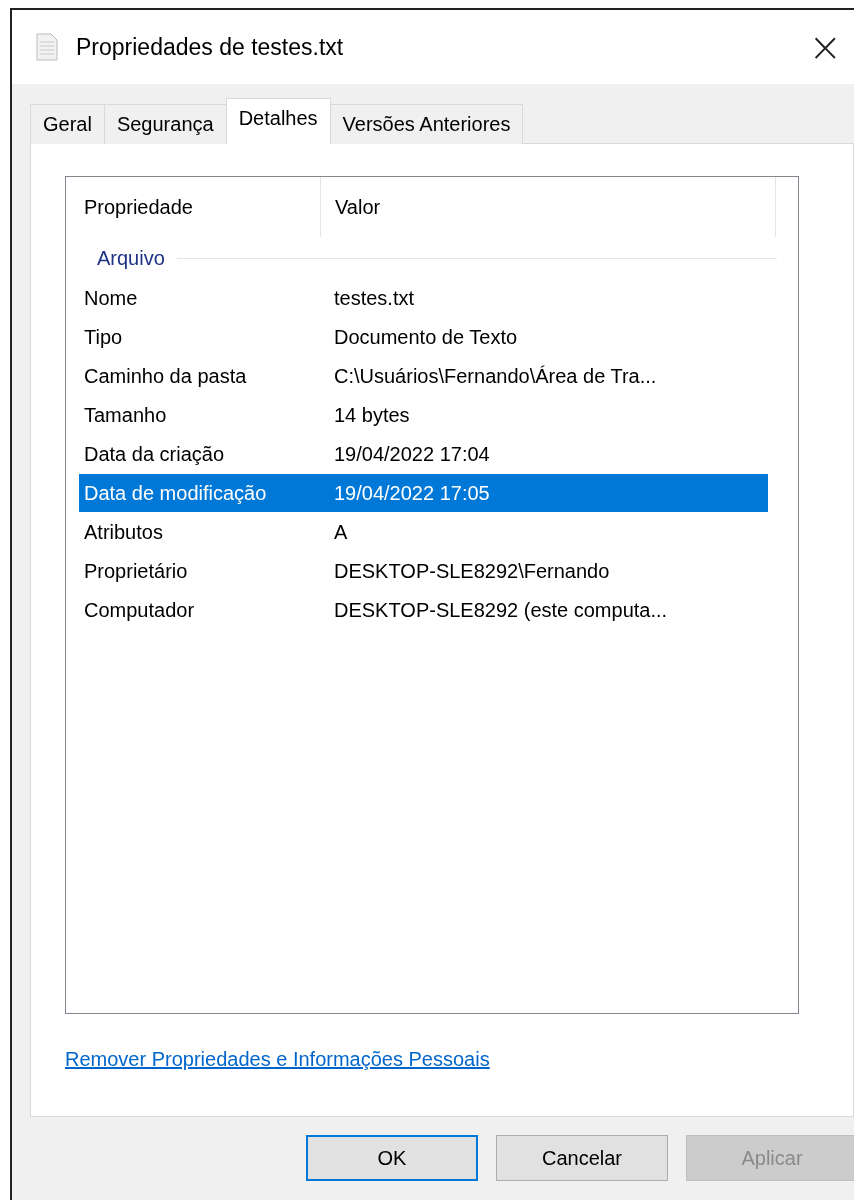 This screenshot has width=854, height=1200. I want to click on table-row: Data da criação 19/04/2022 17:04, so click(423, 454).